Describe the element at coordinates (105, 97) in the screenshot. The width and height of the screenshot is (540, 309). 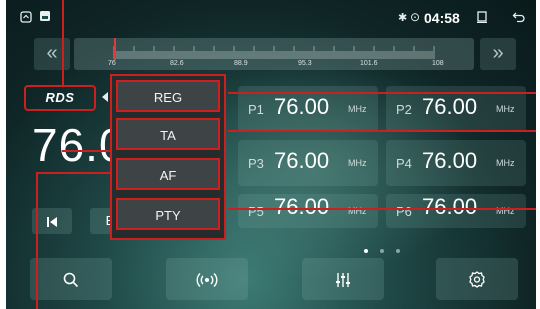
I see `menu-caret` at that location.